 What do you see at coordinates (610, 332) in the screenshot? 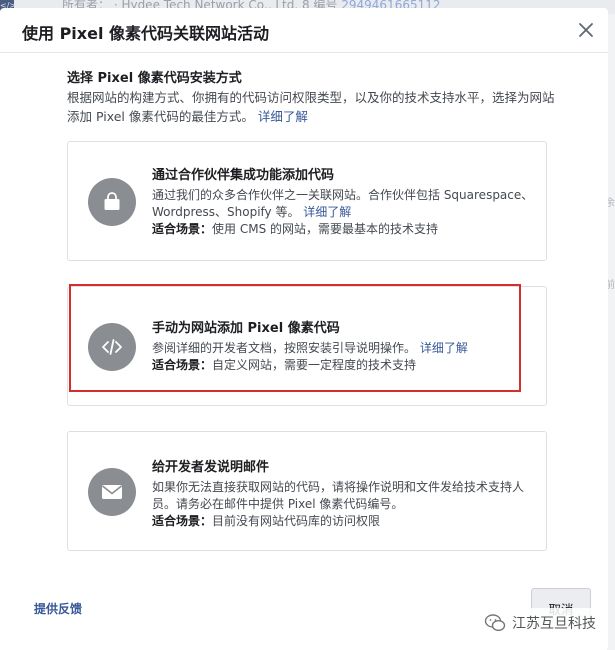
I see `background-page-right-edge: 余 前` at bounding box center [610, 332].